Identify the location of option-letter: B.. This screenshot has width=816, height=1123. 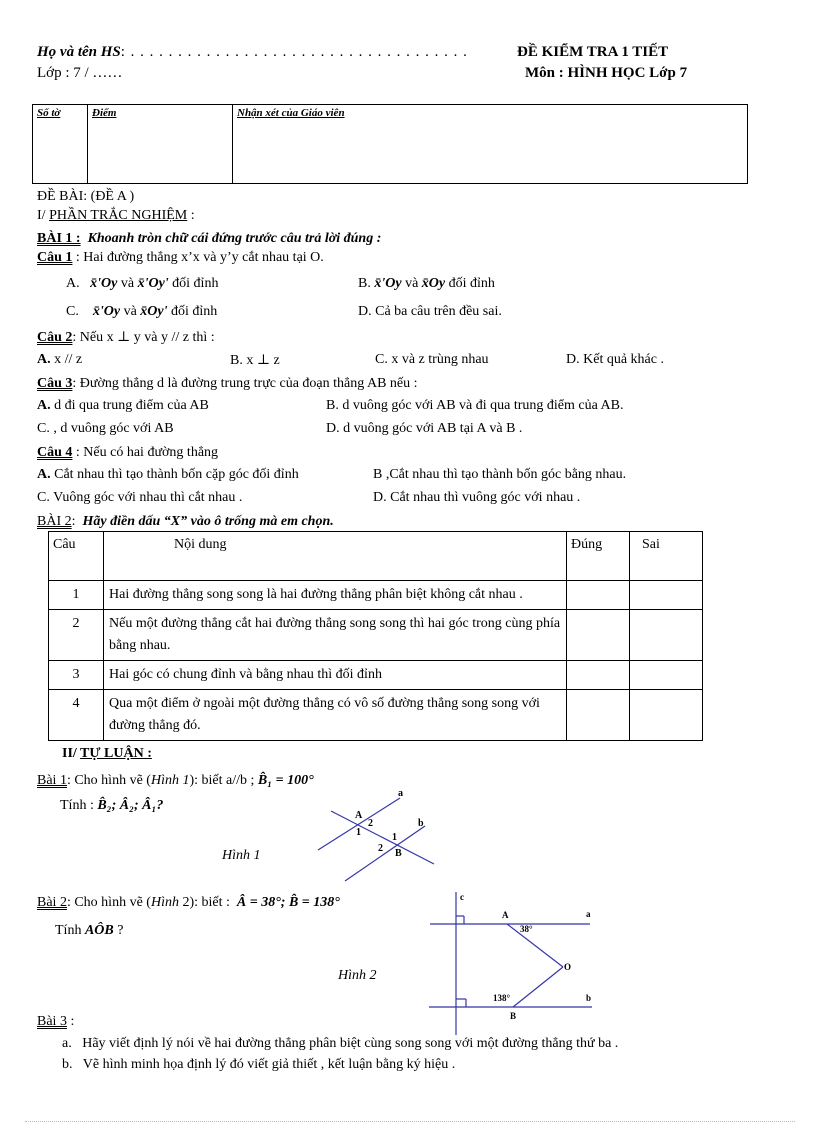
(364, 283).